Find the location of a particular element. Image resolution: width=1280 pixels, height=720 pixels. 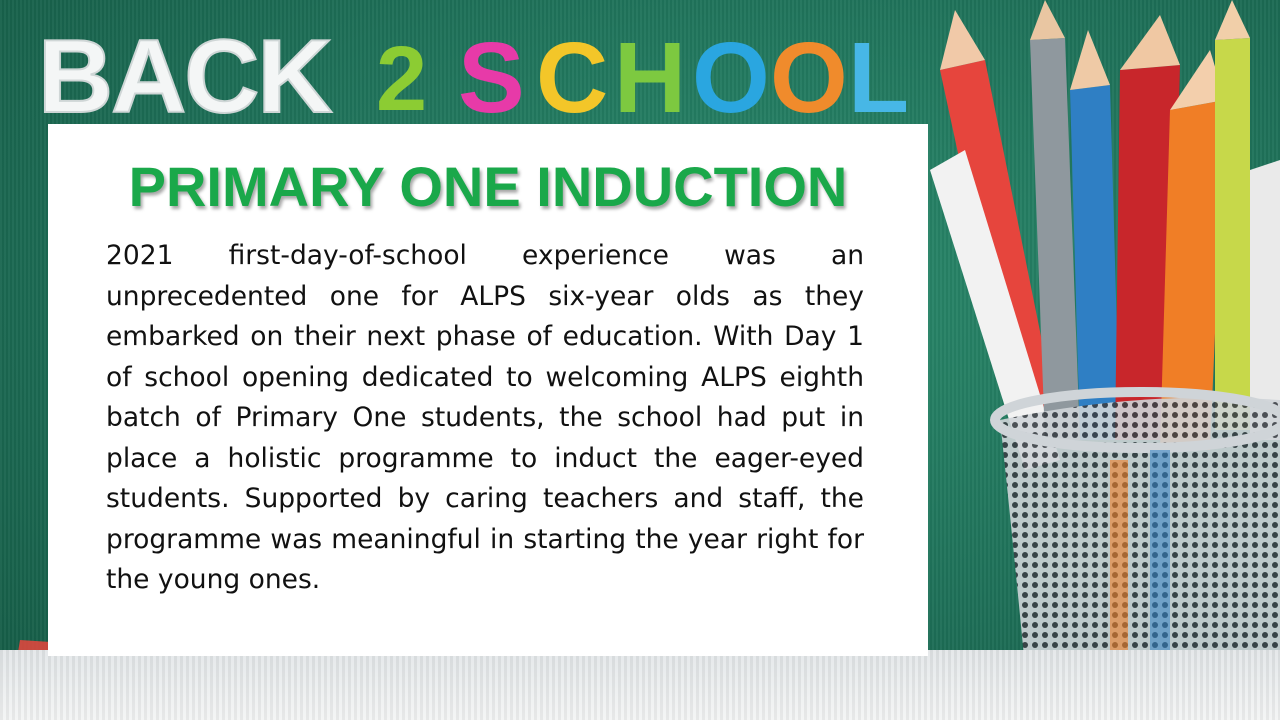

banner-school-letter: L is located at coordinates (878, 75).